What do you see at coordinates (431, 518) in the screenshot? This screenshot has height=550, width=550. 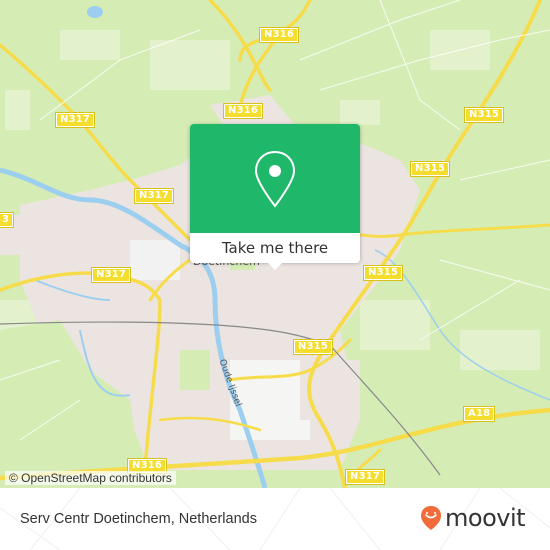 I see `moovit-pin-icon` at bounding box center [431, 518].